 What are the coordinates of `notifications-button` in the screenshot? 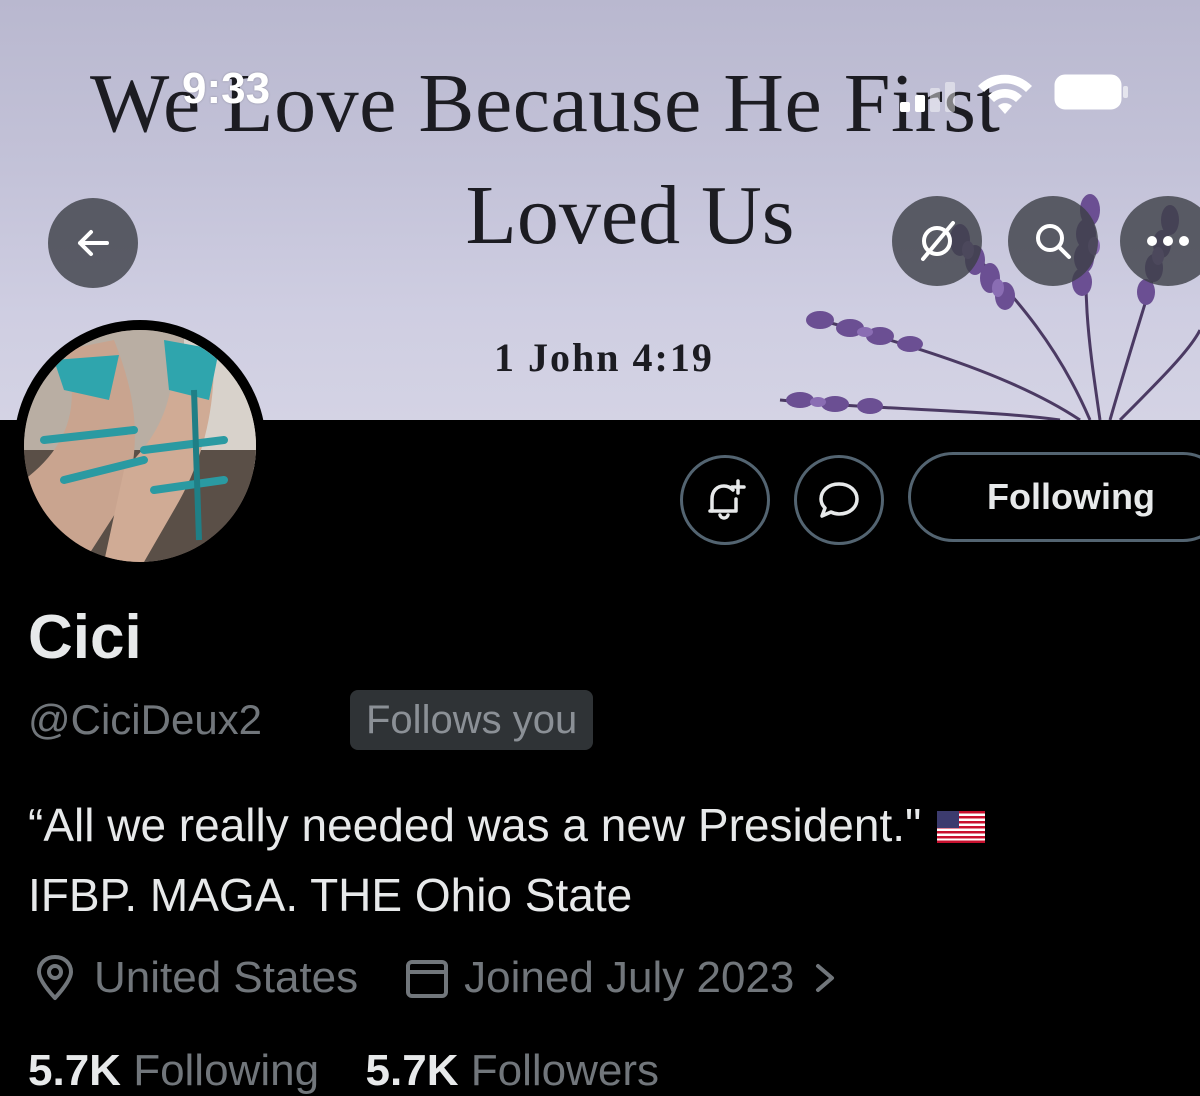 It's located at (725, 500).